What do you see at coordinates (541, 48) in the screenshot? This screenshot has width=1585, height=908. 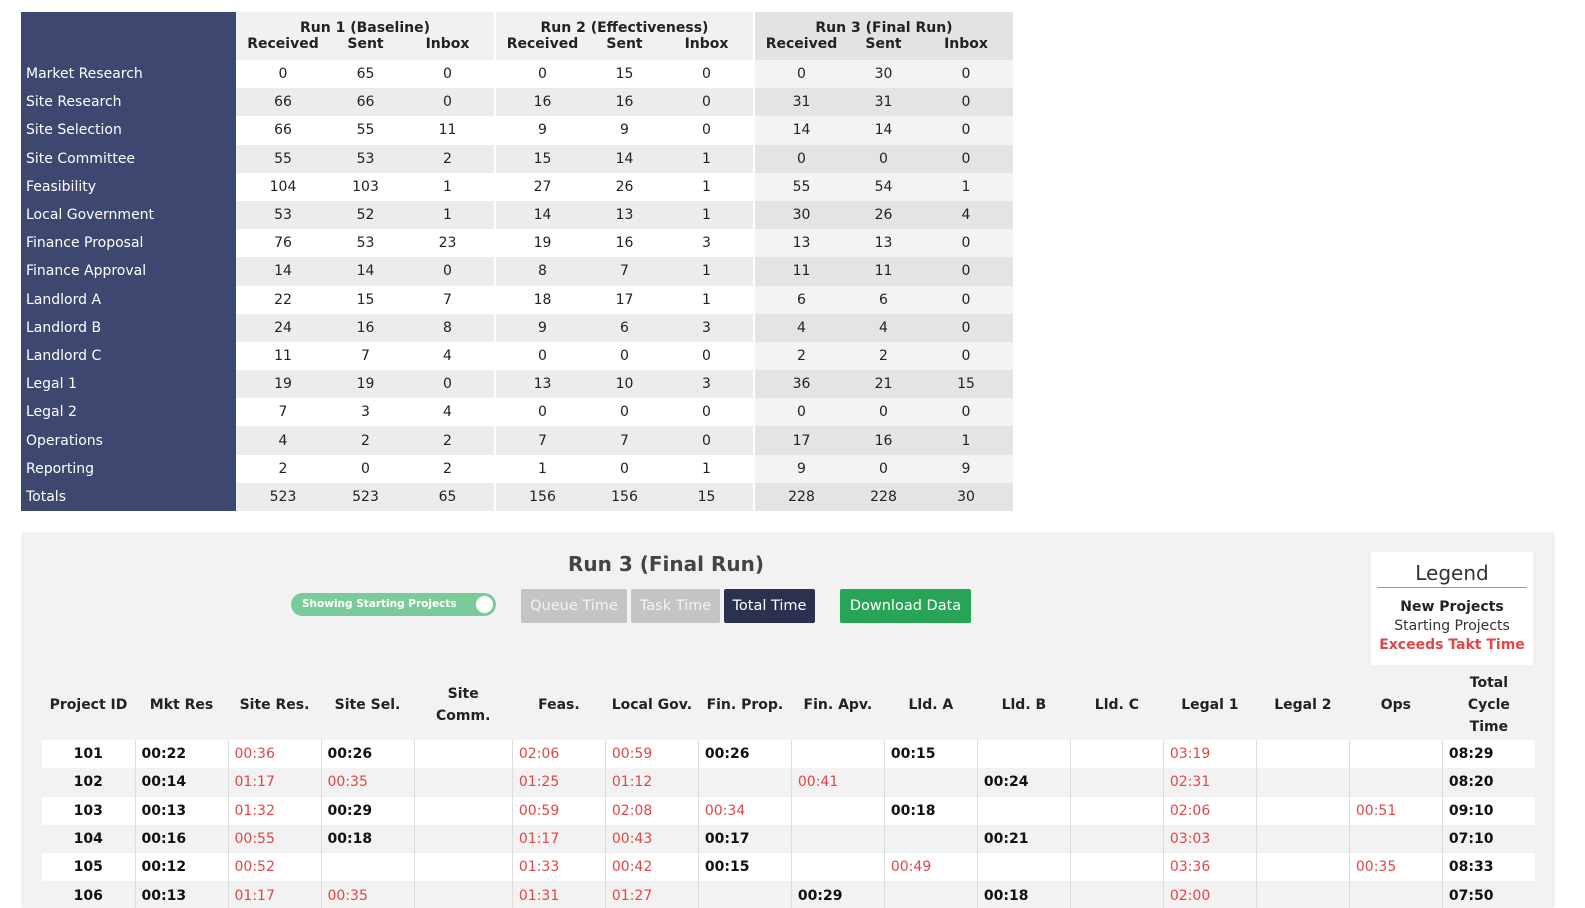 I see `col-header: Received` at bounding box center [541, 48].